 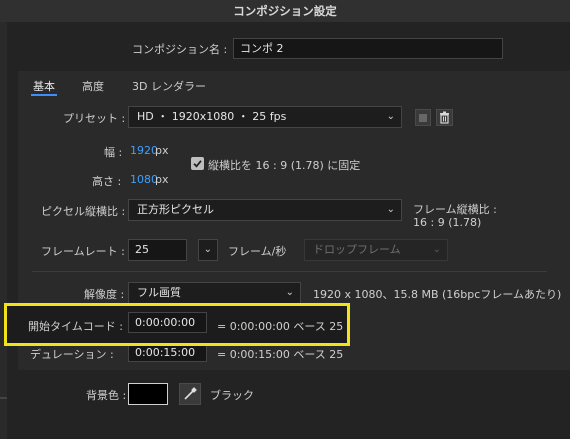 I want to click on background-color-label: 背景色 :, so click(x=106, y=395).